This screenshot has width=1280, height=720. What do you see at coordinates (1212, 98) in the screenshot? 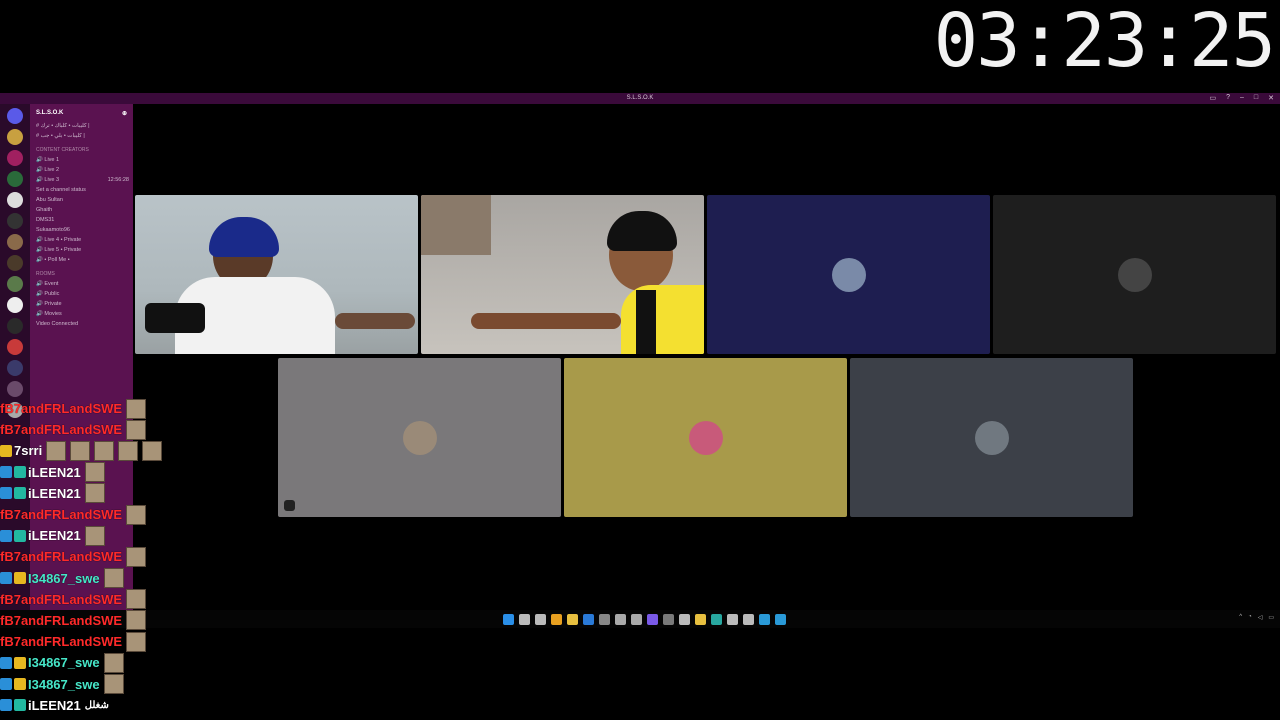
I see `inbox-icon: ▭` at bounding box center [1212, 98].